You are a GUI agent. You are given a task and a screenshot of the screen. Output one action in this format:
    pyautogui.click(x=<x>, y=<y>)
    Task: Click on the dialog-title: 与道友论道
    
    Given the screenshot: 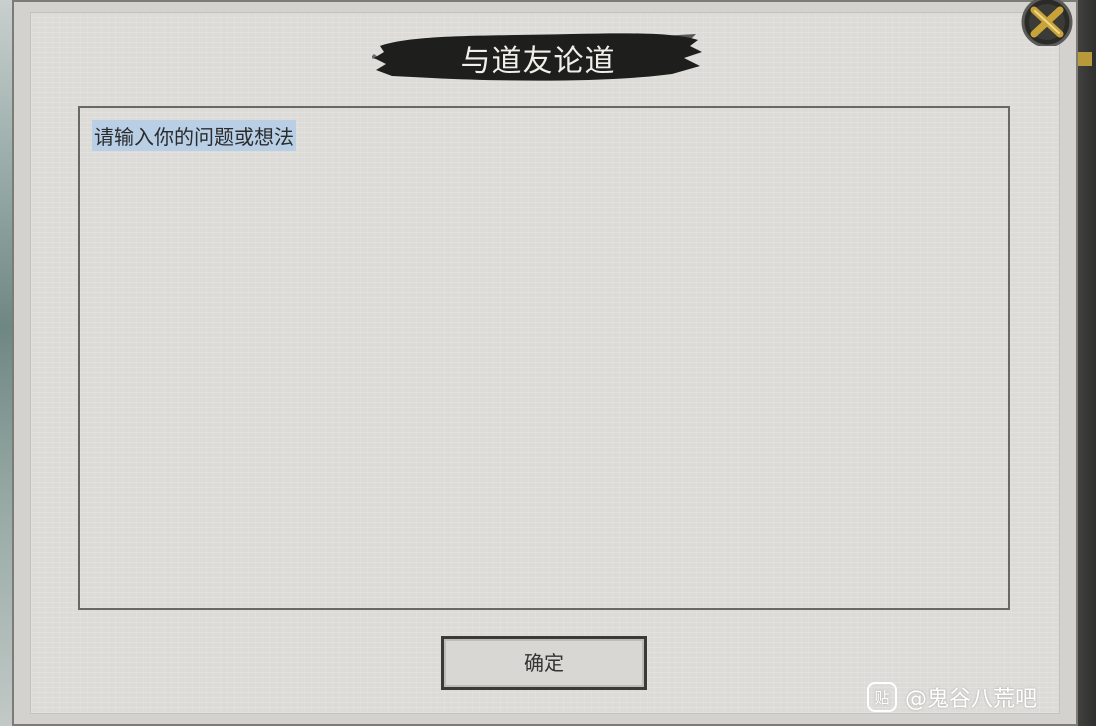 What is the action you would take?
    pyautogui.click(x=538, y=61)
    